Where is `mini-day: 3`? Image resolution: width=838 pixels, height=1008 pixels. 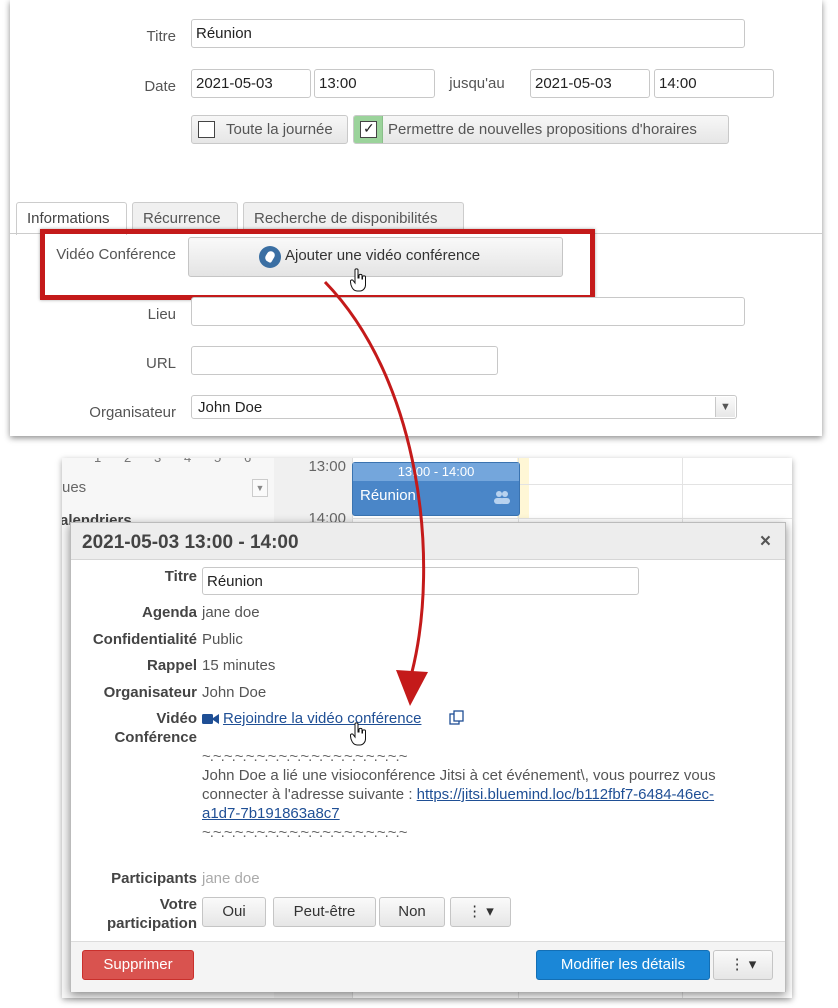 mini-day: 3 is located at coordinates (157, 461).